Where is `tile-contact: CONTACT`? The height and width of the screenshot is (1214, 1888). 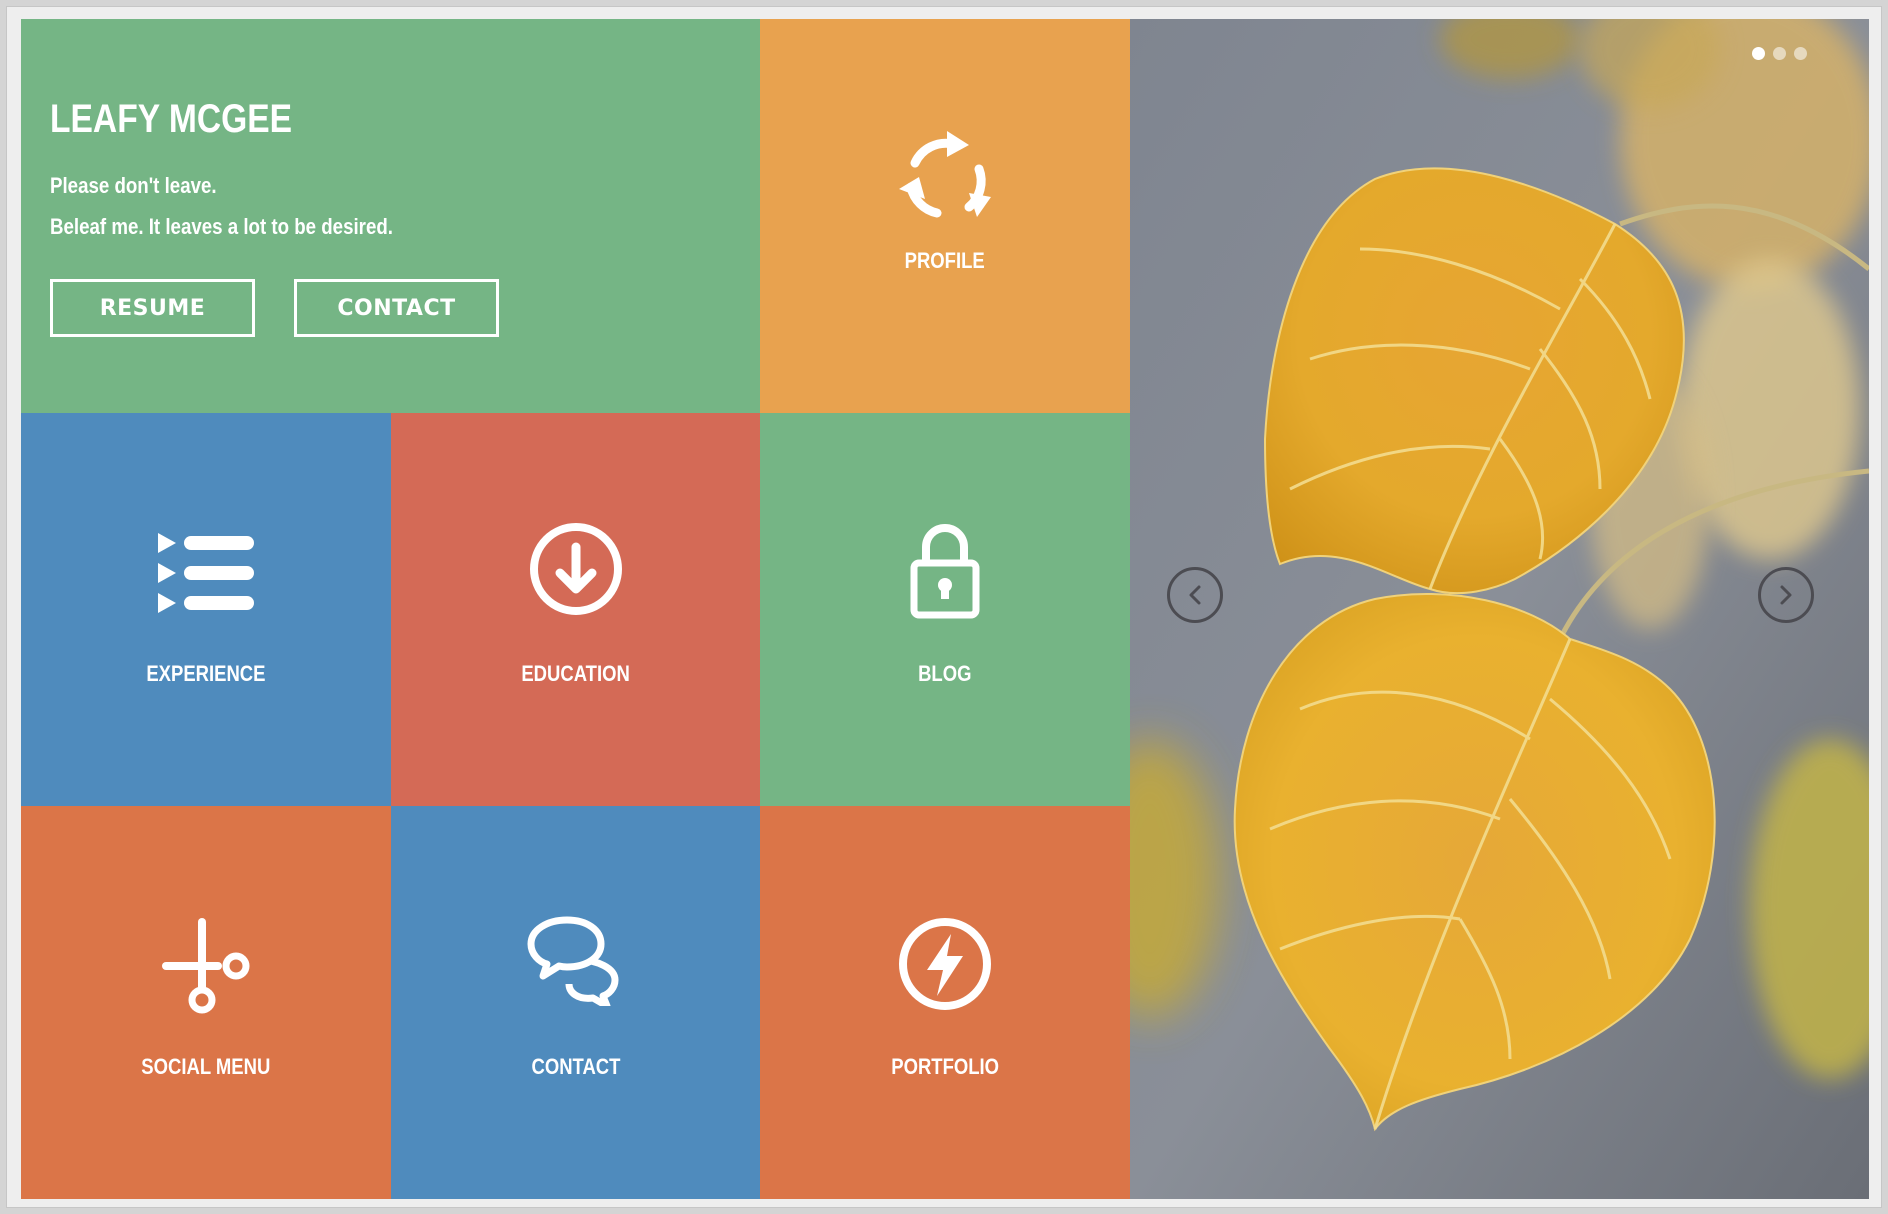 tile-contact: CONTACT is located at coordinates (575, 1002).